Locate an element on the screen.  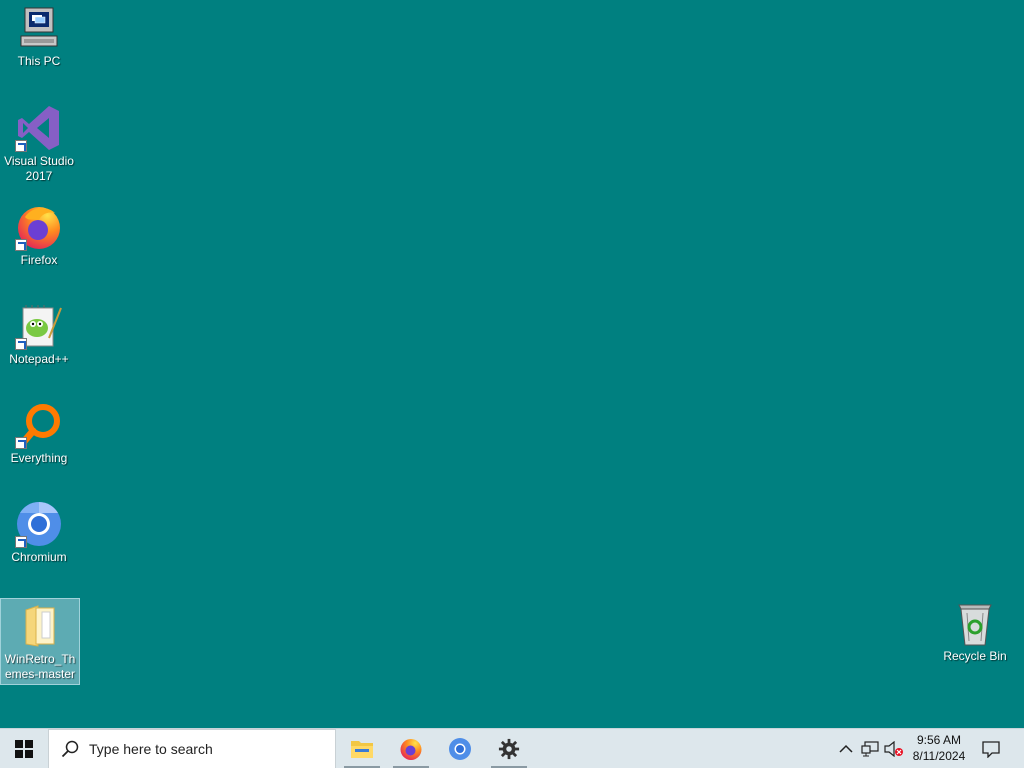
network-icon is located at coordinates (870, 749).